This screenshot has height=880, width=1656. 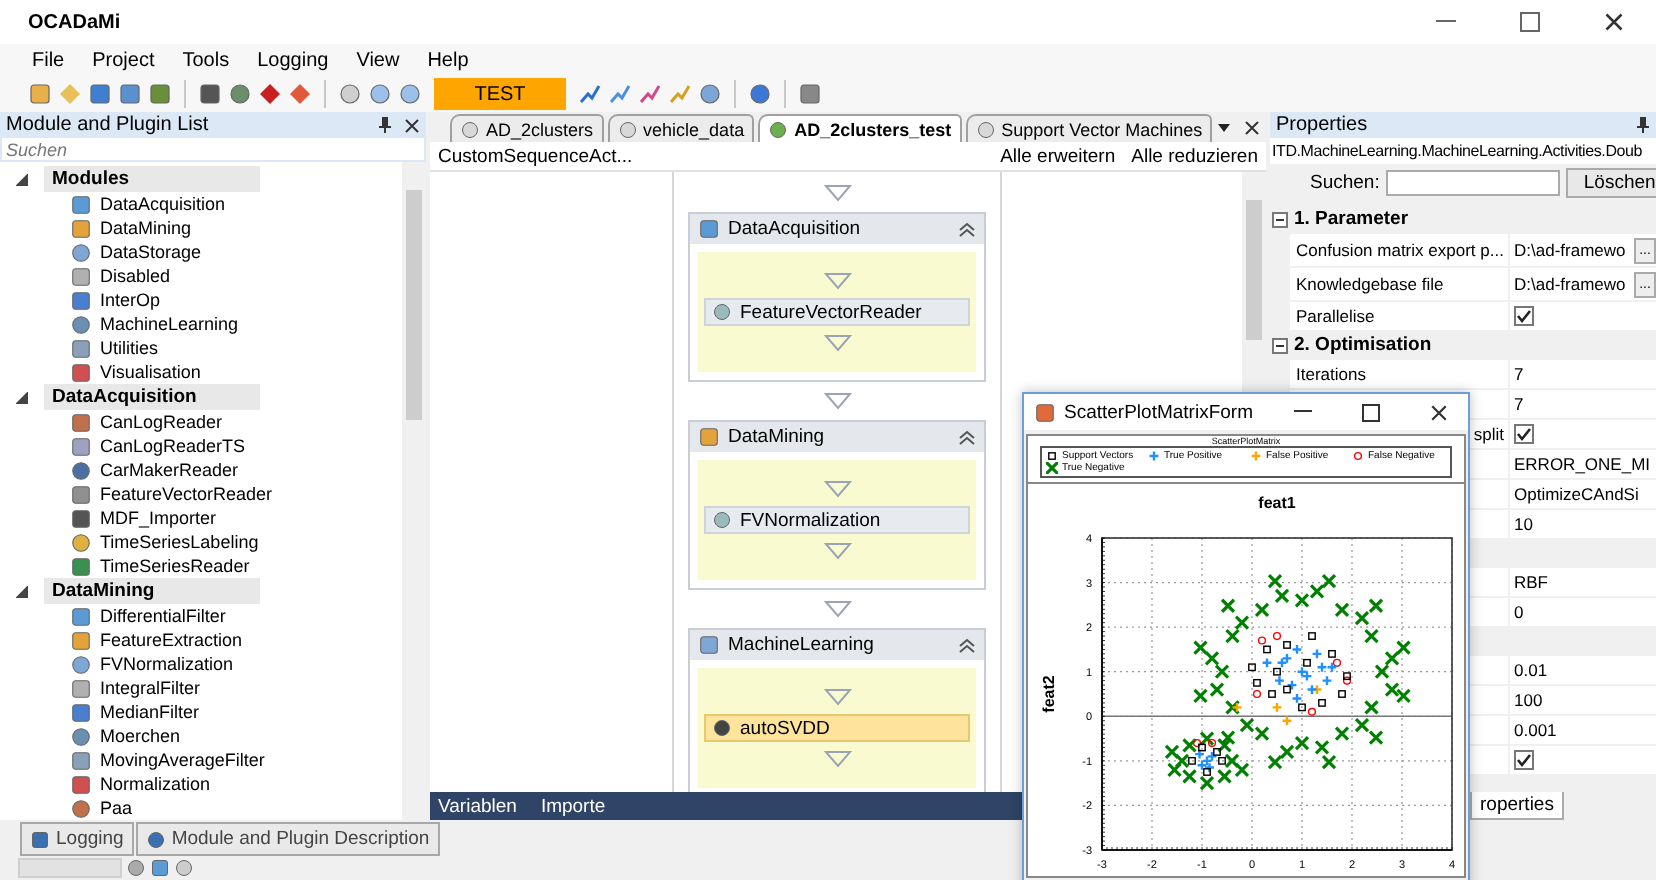 What do you see at coordinates (1457, 151) in the screenshot?
I see `object-type: ITD.MachineLearning.MachineLearning.Activities.Doub` at bounding box center [1457, 151].